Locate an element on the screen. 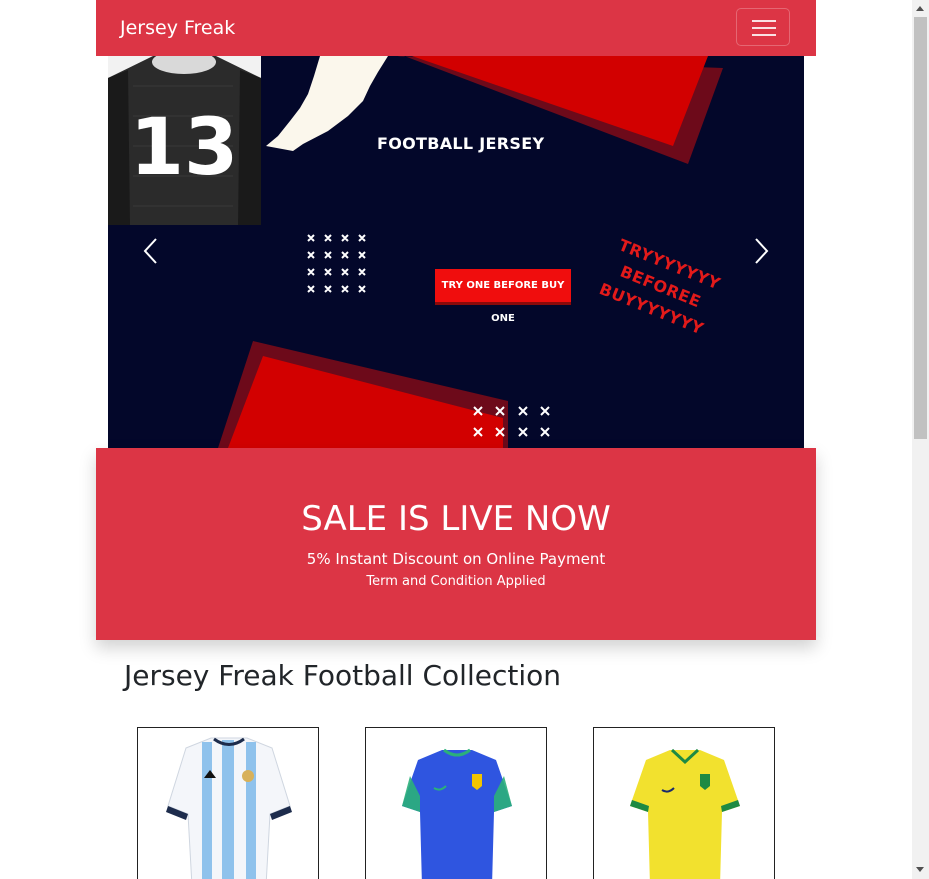 The height and width of the screenshot is (879, 929). page-scrollbar is located at coordinates (920, 439).